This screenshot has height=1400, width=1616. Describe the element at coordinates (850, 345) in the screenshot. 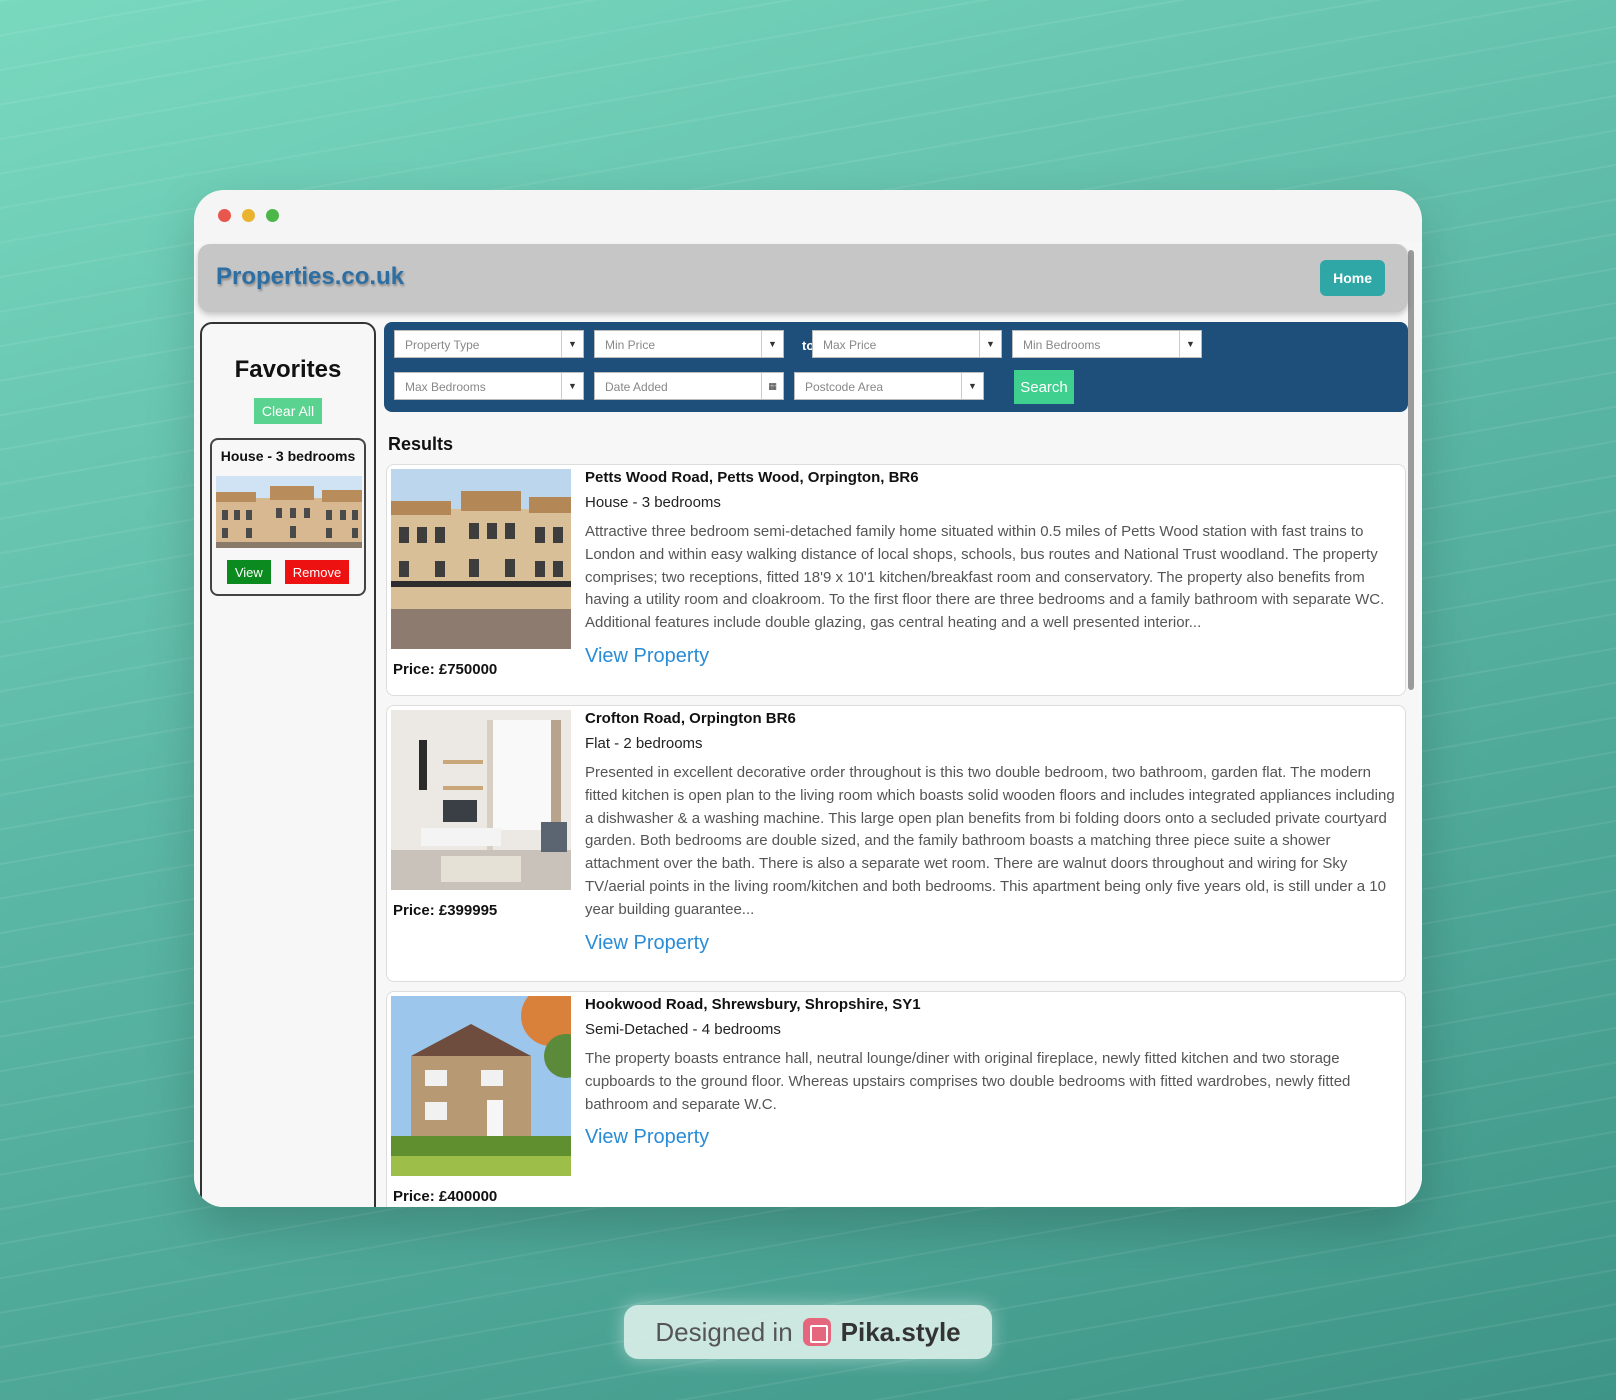

I see `max-price-placeholder: Max Price` at that location.